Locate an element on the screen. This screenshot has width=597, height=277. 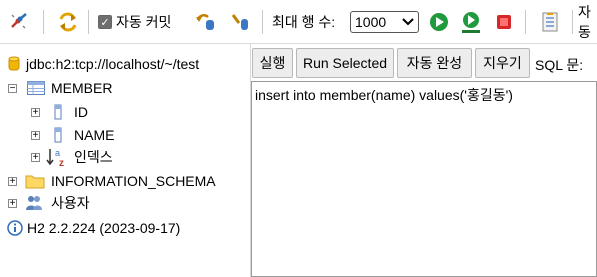
tree-column-name: + NAME is located at coordinates (72, 135).